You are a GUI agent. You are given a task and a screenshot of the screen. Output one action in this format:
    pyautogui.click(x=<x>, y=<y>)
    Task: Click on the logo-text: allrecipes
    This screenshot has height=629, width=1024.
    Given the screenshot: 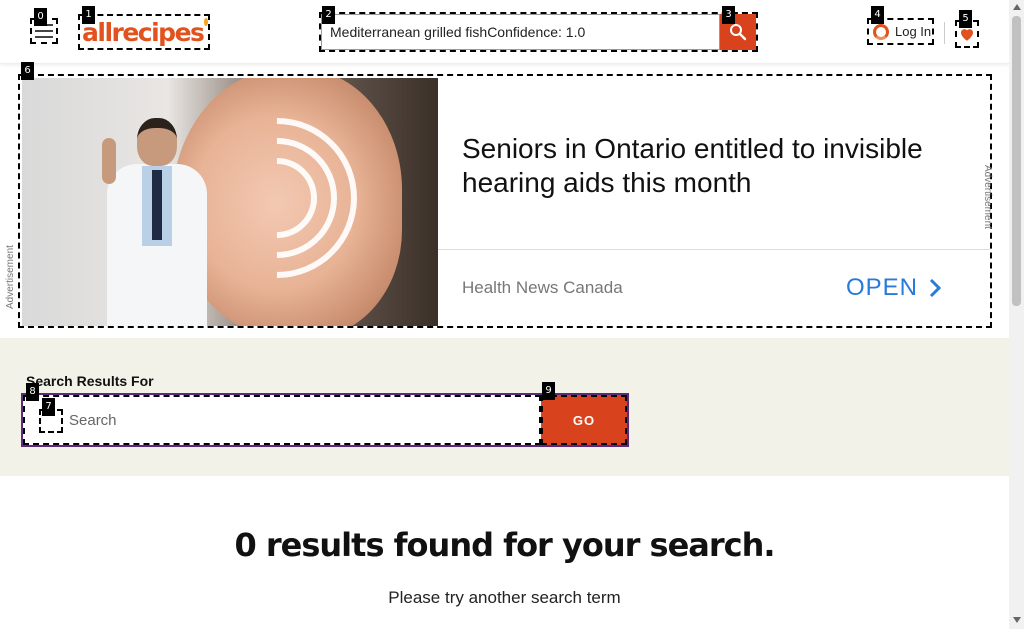 What is the action you would take?
    pyautogui.click(x=143, y=32)
    